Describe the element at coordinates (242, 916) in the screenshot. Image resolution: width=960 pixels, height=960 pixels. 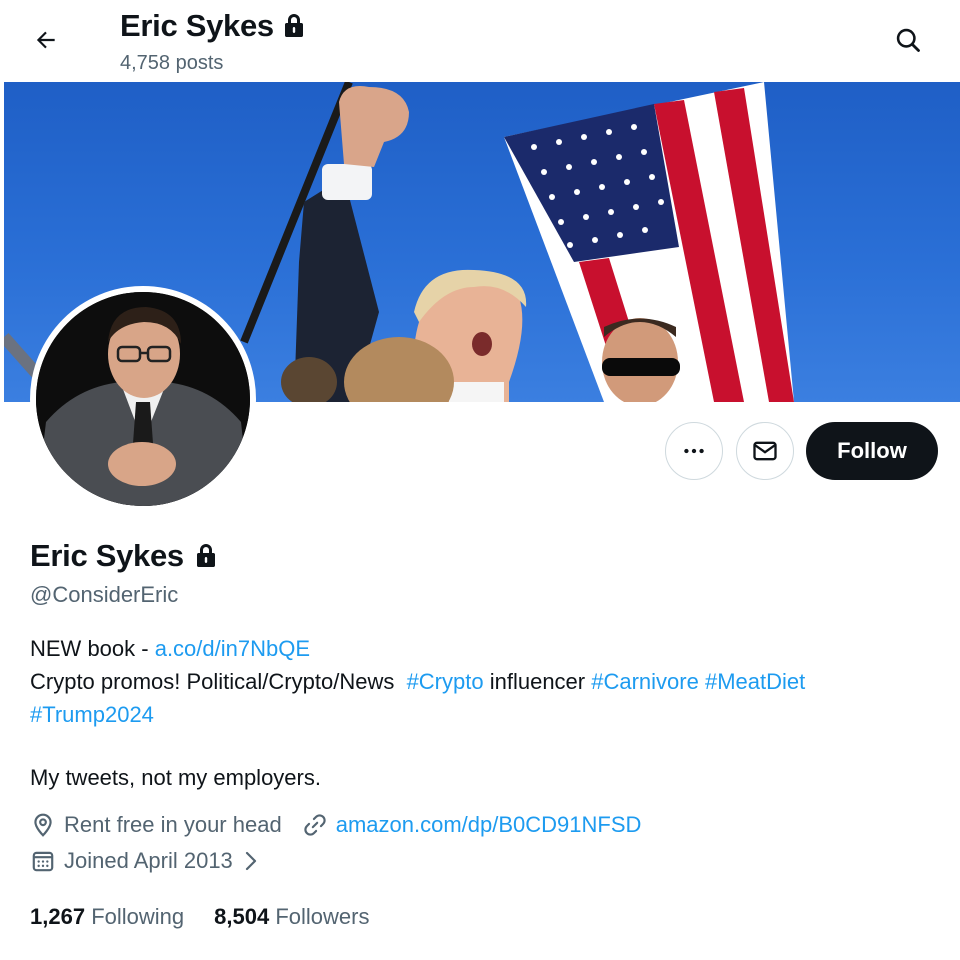
I see `followers-count: 8,504` at that location.